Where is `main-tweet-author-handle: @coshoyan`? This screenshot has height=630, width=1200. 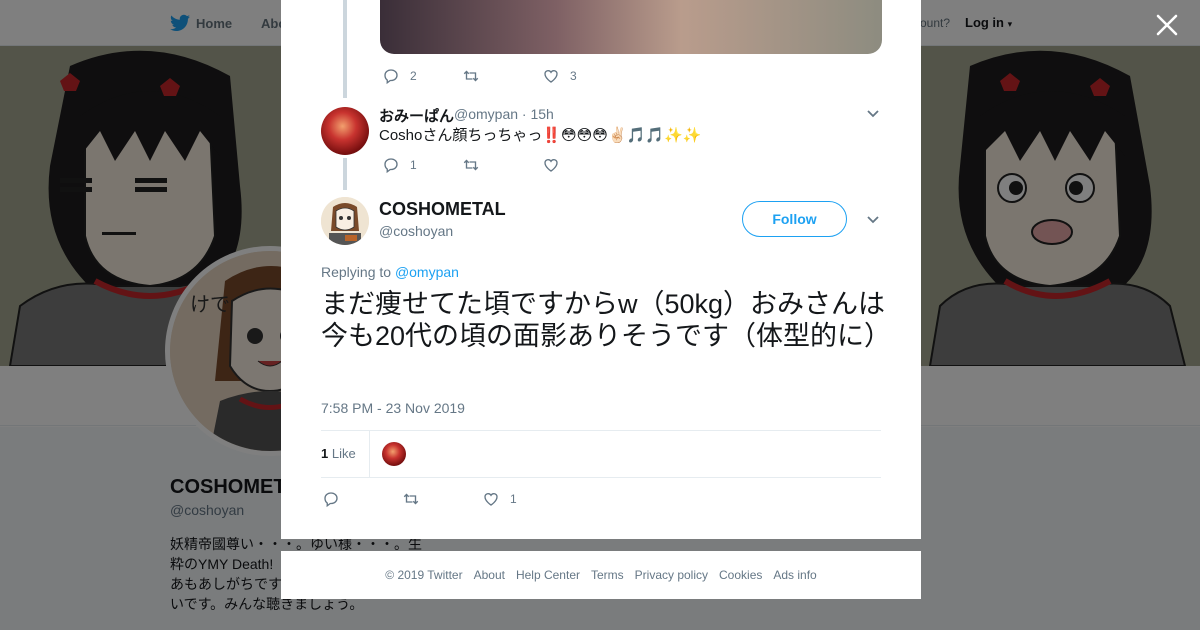 main-tweet-author-handle: @coshoyan is located at coordinates (416, 231).